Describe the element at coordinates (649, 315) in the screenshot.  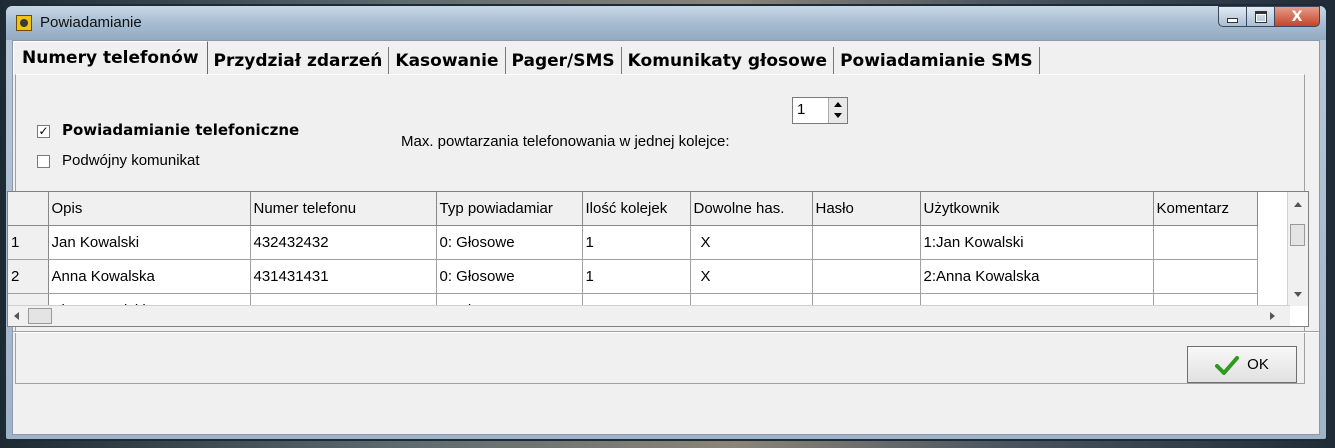
I see `horizontal-scrollbar` at that location.